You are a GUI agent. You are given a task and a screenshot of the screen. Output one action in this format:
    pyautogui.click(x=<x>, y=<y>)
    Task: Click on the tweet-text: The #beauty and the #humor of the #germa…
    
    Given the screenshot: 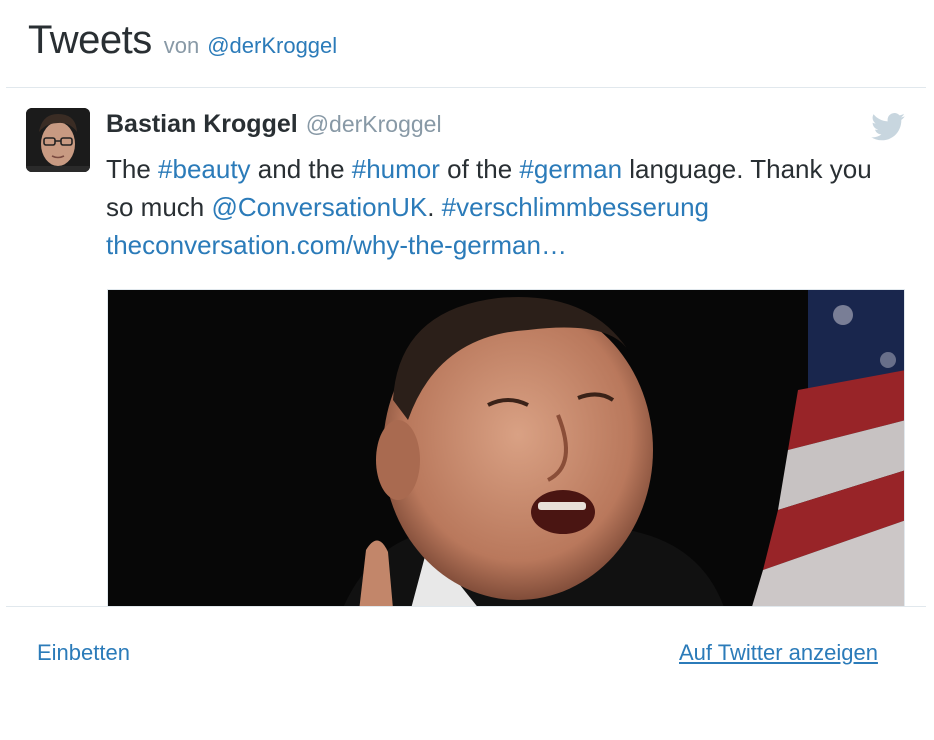 What is the action you would take?
    pyautogui.click(x=501, y=207)
    